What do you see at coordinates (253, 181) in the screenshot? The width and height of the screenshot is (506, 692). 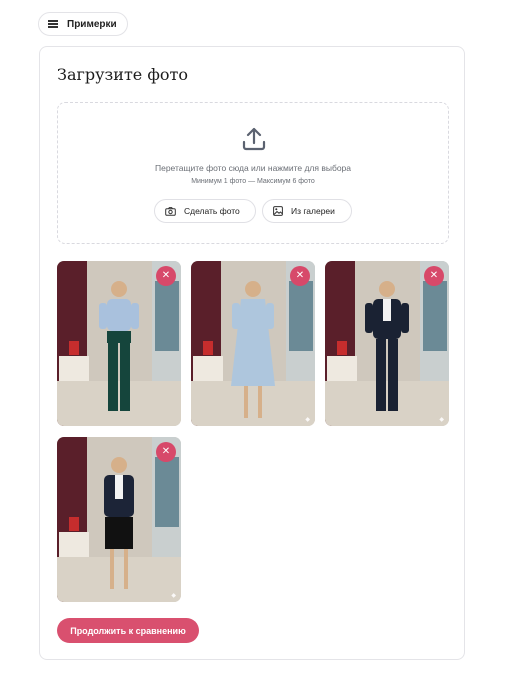 I see `photo-limits-text: Минимум 1 фото — Максимум 6 фото` at bounding box center [253, 181].